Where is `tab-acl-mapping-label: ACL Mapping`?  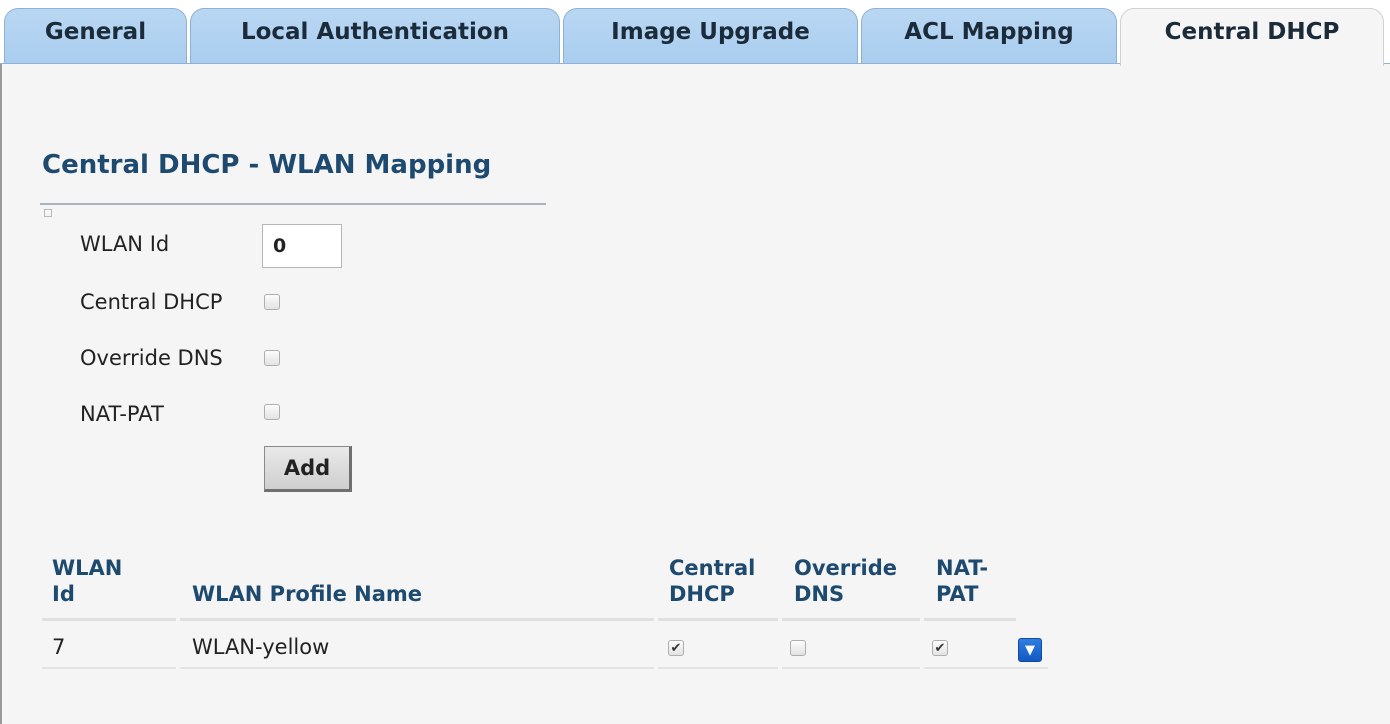 tab-acl-mapping-label: ACL Mapping is located at coordinates (989, 32).